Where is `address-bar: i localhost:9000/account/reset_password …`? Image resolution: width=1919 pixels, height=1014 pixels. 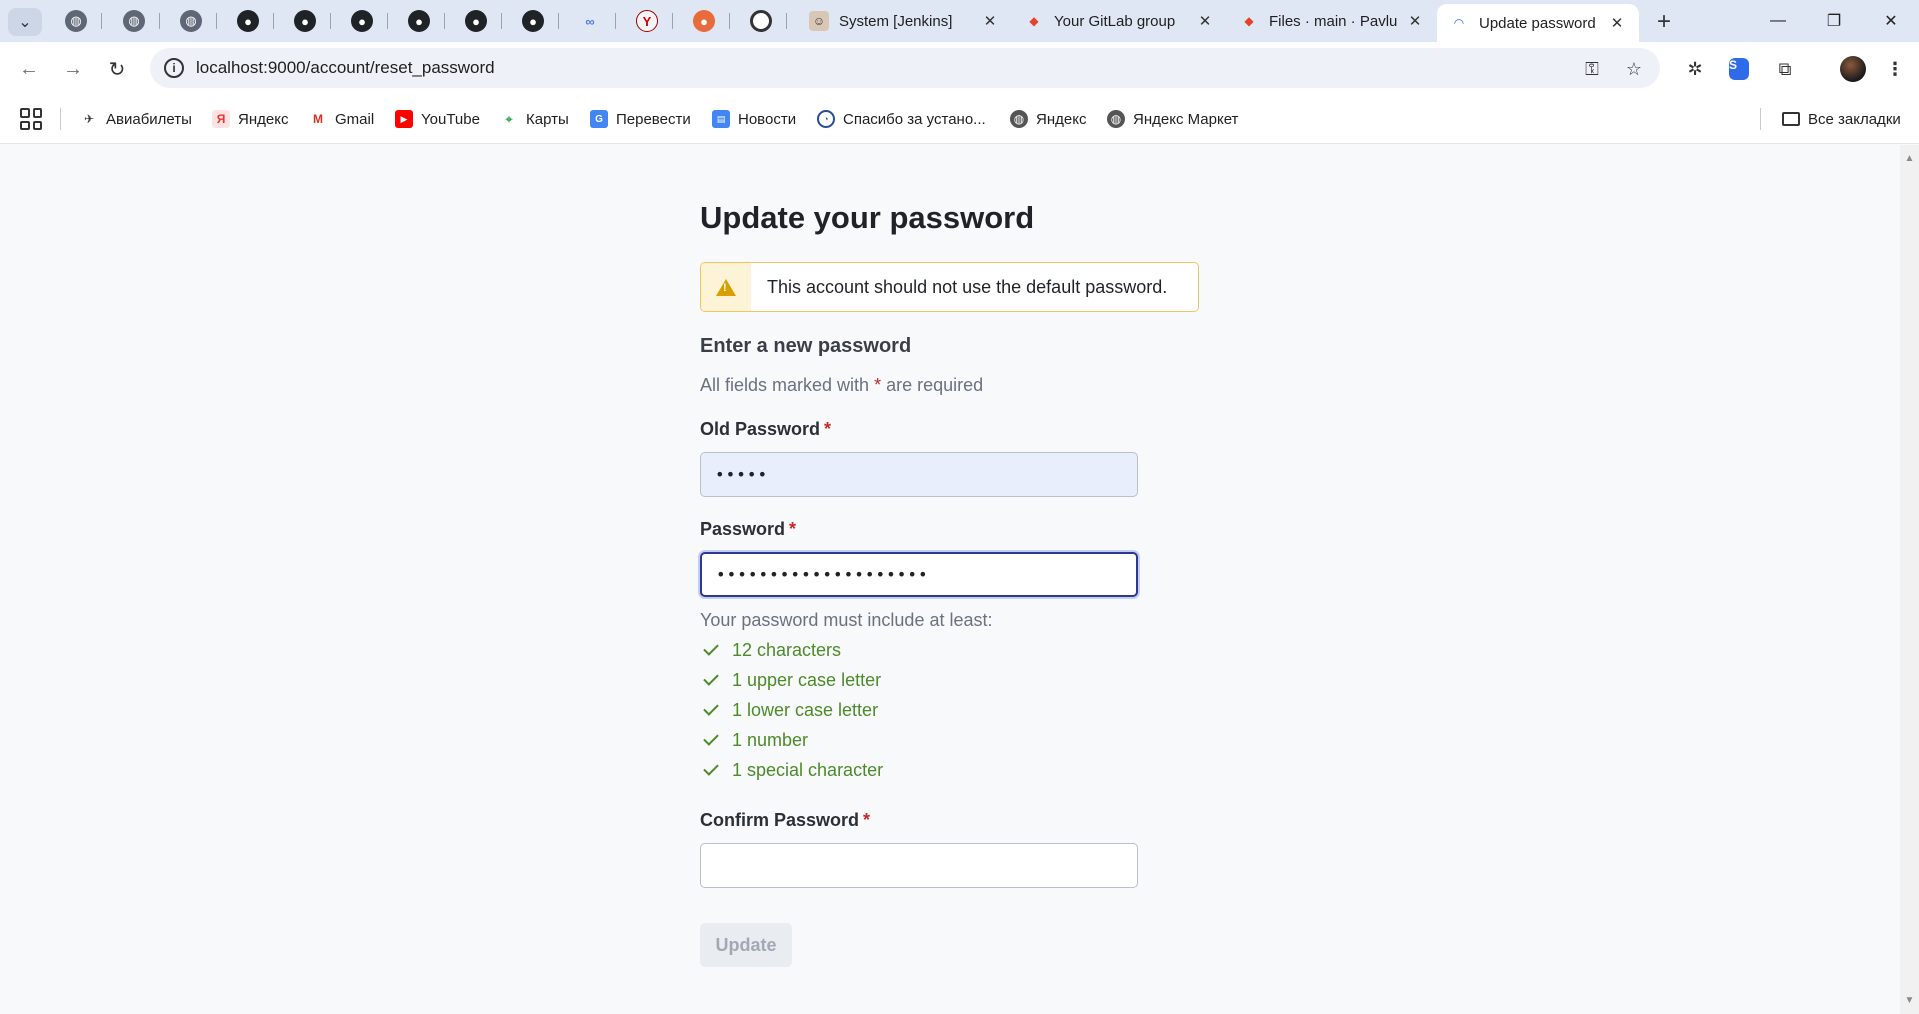 address-bar: i localhost:9000/account/reset_password … is located at coordinates (905, 68).